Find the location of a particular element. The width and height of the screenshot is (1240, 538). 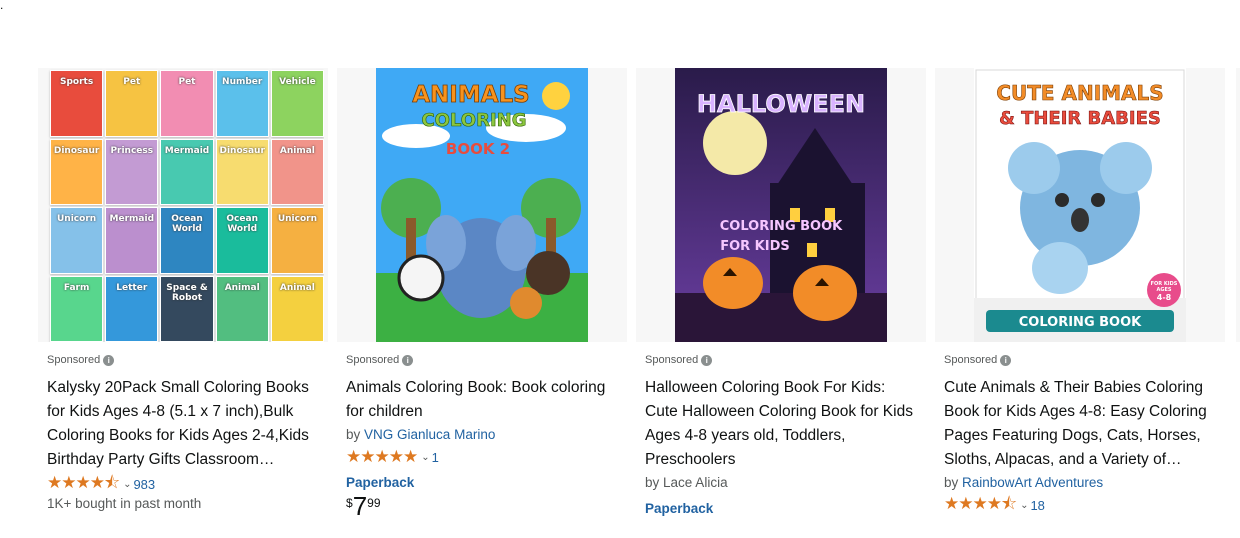

product-image-box: ANIMALS COLORING BOOK 2 is located at coordinates (482, 205).